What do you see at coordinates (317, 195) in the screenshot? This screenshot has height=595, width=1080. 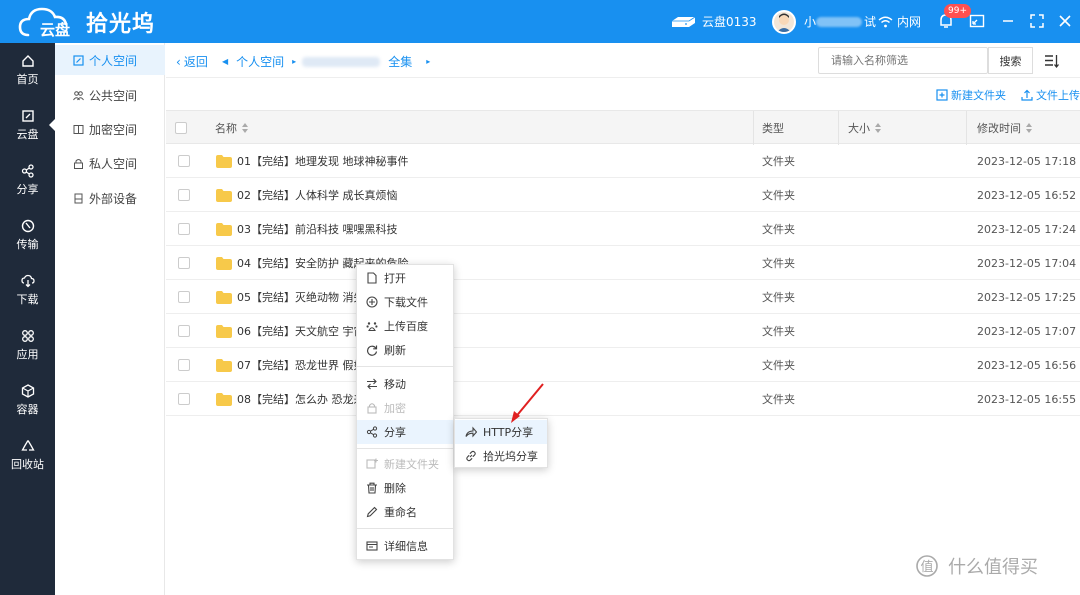 I see `file-name: 02【完结】人体科学 成长真烦恼` at bounding box center [317, 195].